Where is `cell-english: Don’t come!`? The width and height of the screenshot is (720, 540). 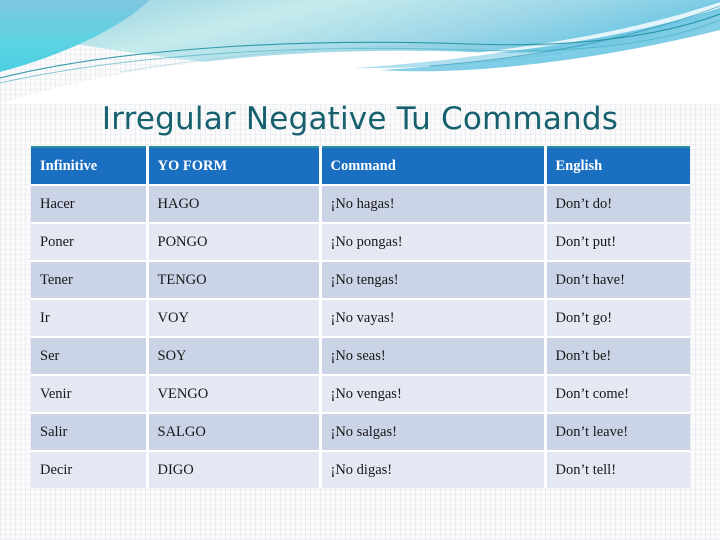
cell-english: Don’t come! is located at coordinates (617, 394).